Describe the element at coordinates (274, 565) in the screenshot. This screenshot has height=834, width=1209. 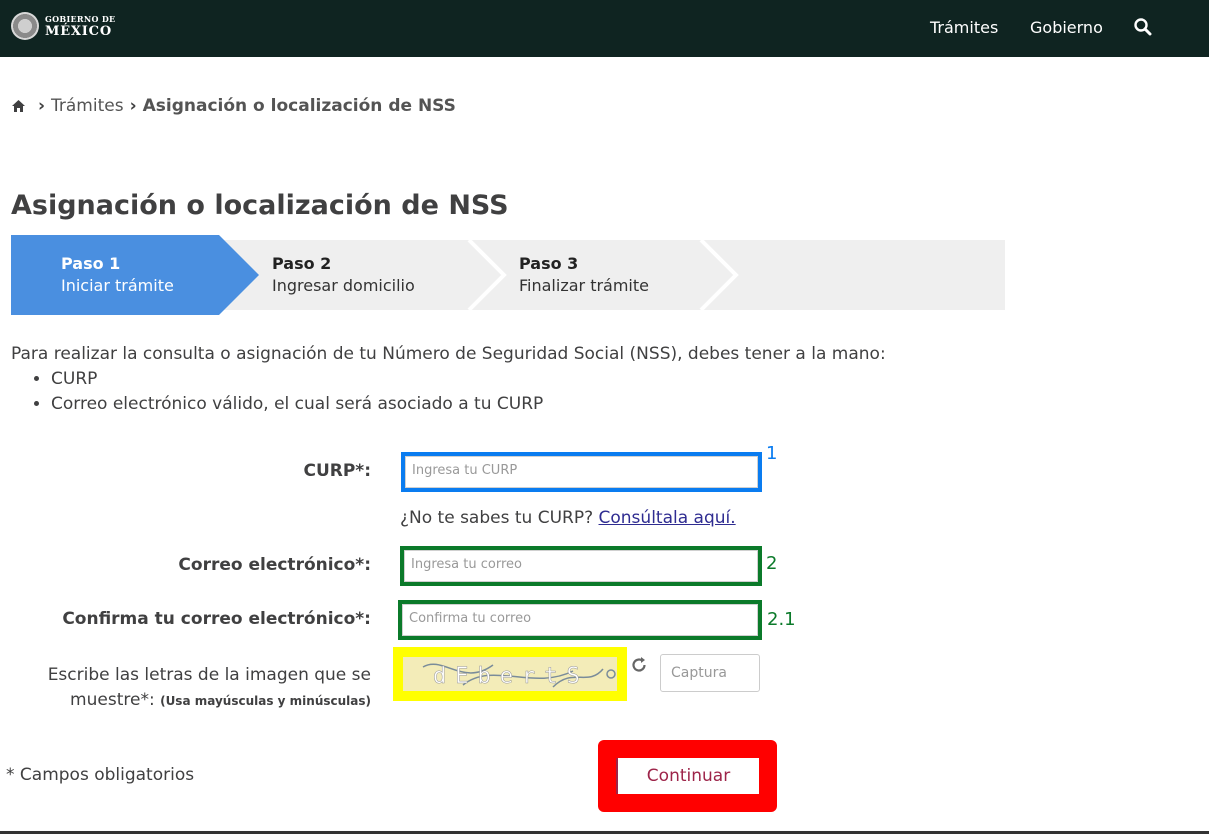
I see `email-label: Correo electrónico*:` at that location.